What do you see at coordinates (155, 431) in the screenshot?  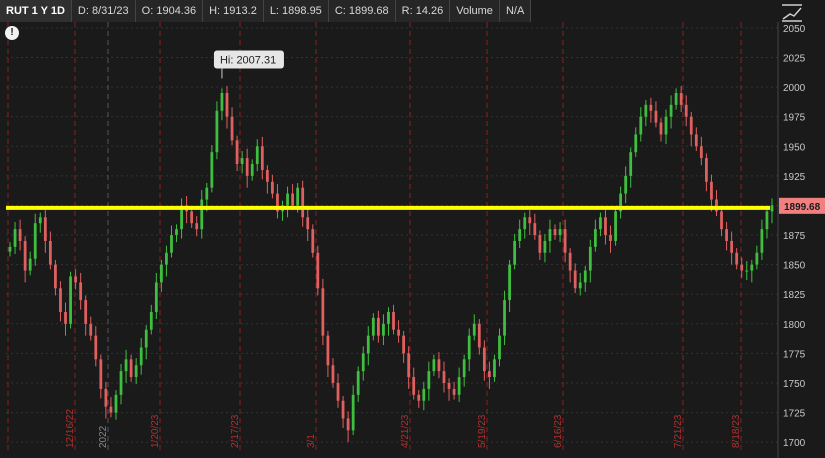 I see `x-tick-label: 1/20/23` at bounding box center [155, 431].